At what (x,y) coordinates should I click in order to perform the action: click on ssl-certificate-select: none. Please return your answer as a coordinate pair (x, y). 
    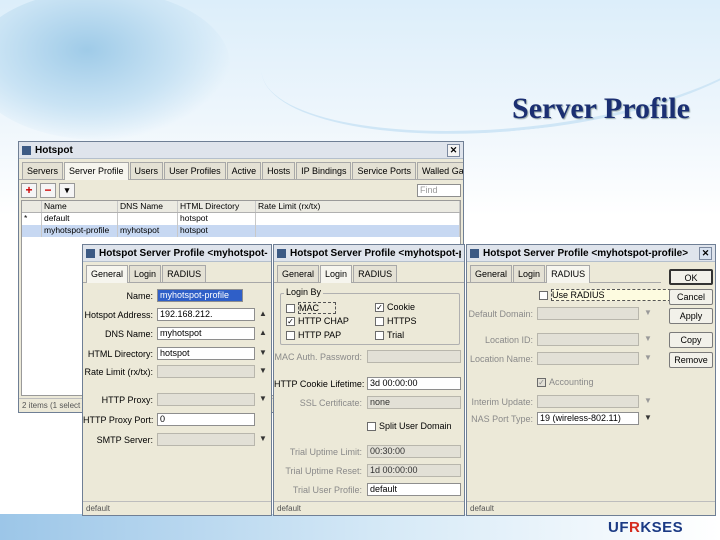
    Looking at the image, I should click on (414, 402).